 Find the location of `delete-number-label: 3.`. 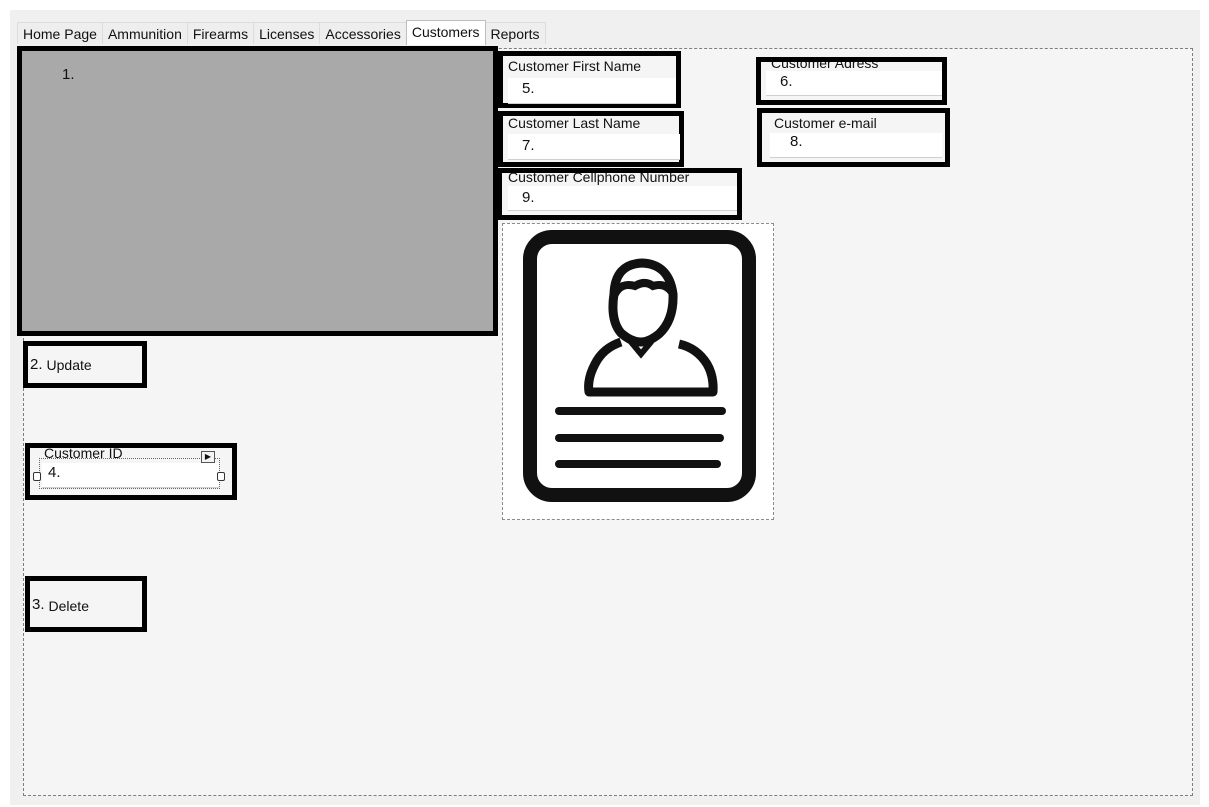

delete-number-label: 3. is located at coordinates (38, 604).